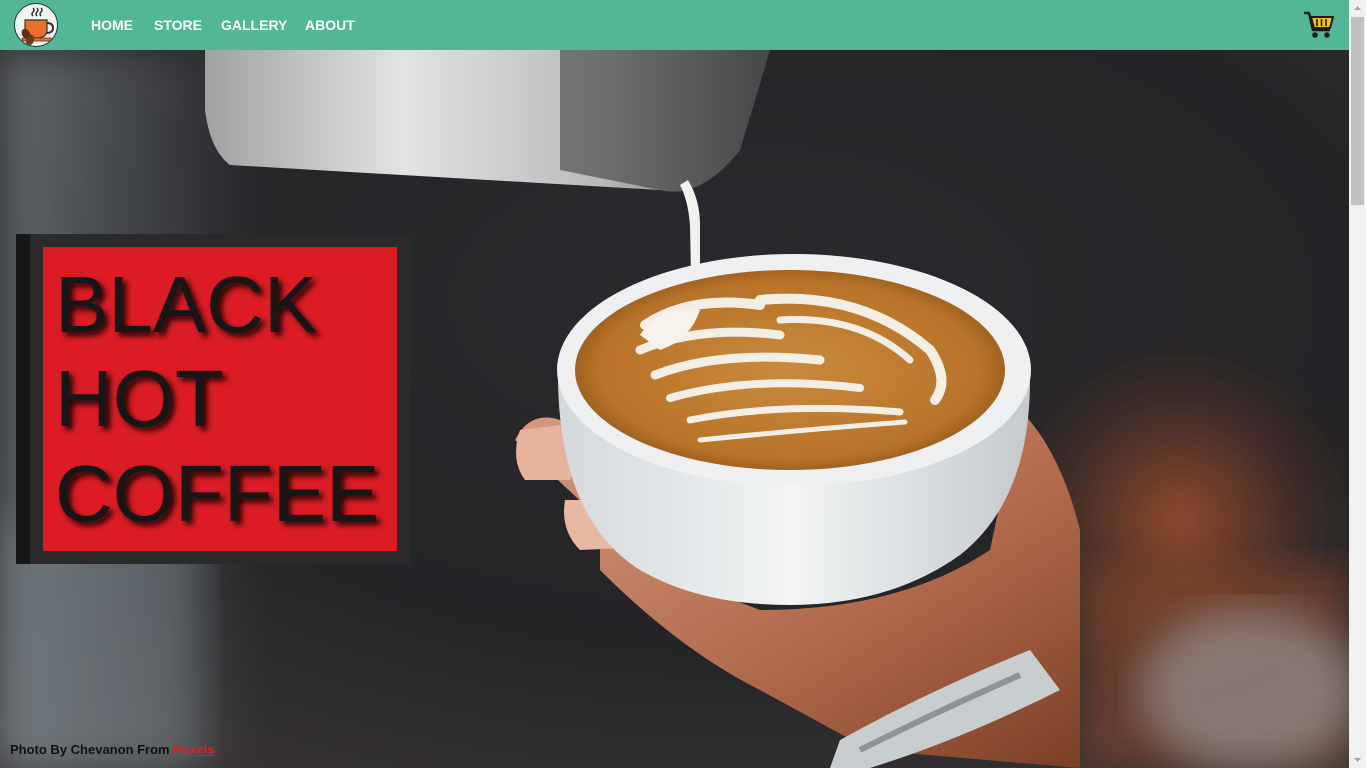 The width and height of the screenshot is (1366, 768). I want to click on nav-about: ABOUT, so click(330, 25).